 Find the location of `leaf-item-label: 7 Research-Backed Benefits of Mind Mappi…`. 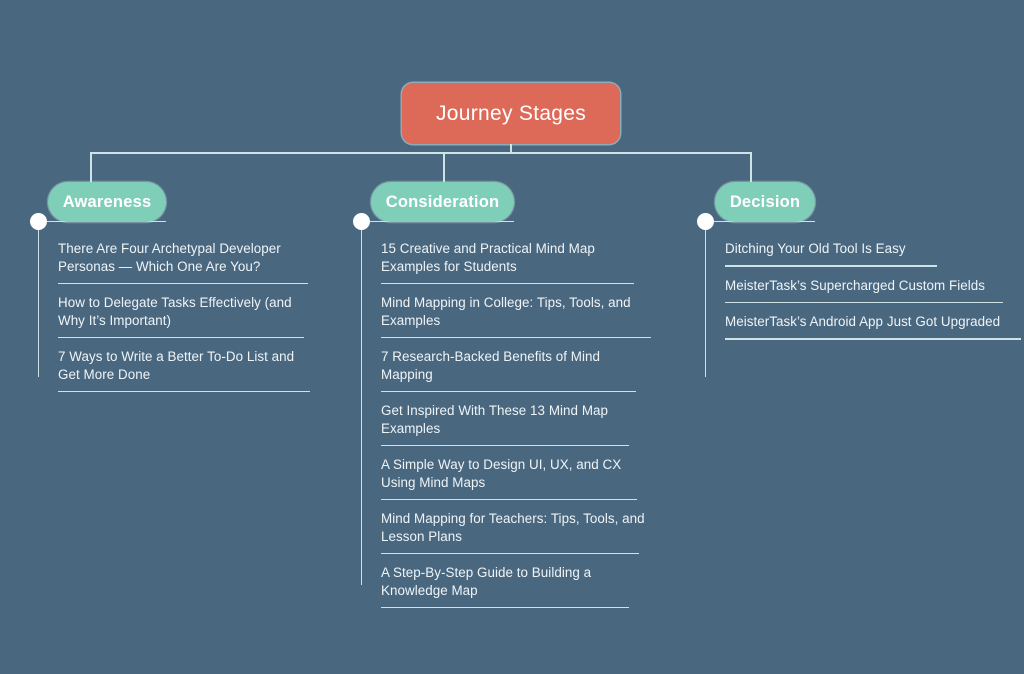

leaf-item-label: 7 Research-Backed Benefits of Mind Mappi… is located at coordinates (491, 365).